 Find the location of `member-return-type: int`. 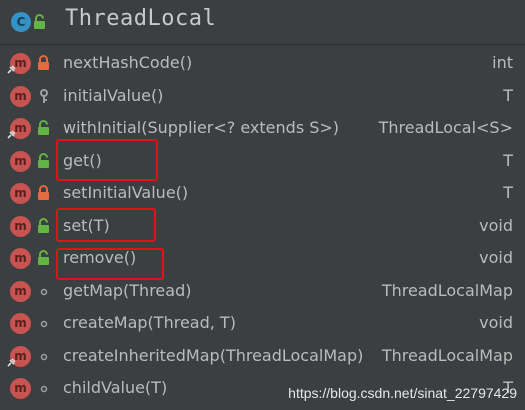

member-return-type: int is located at coordinates (502, 62).